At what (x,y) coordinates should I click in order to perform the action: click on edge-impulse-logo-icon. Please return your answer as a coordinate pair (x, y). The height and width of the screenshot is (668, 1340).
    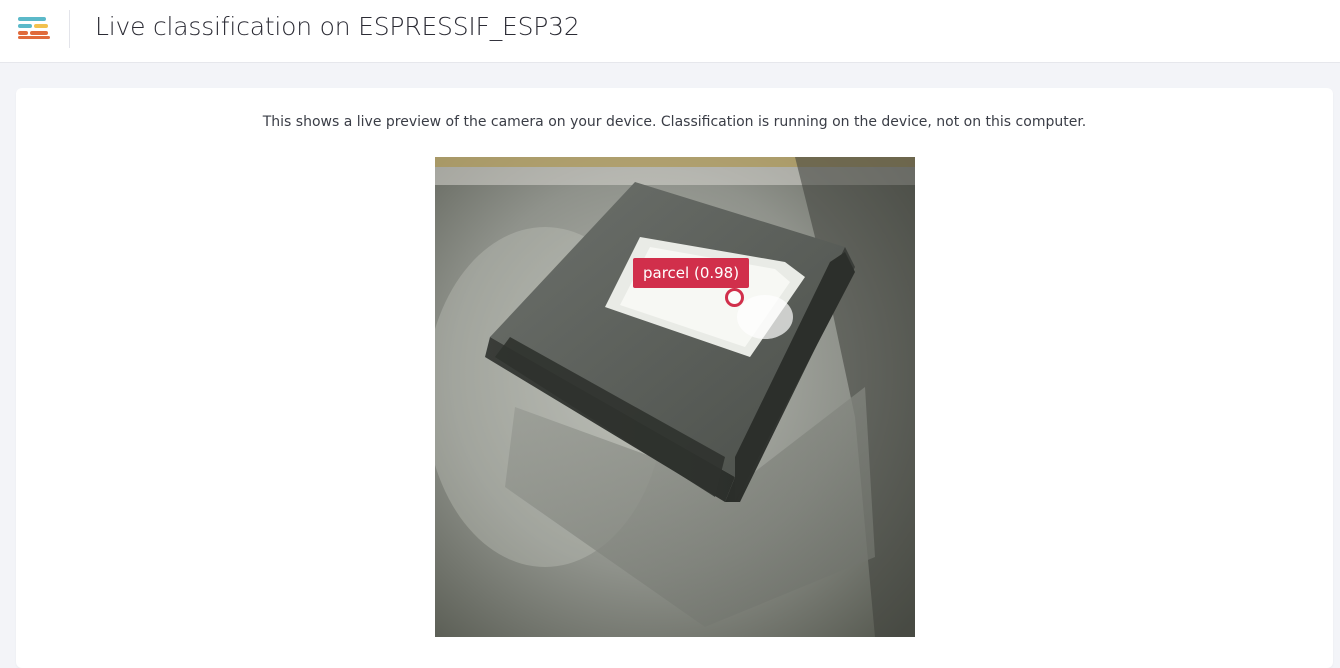
    Looking at the image, I should click on (34, 29).